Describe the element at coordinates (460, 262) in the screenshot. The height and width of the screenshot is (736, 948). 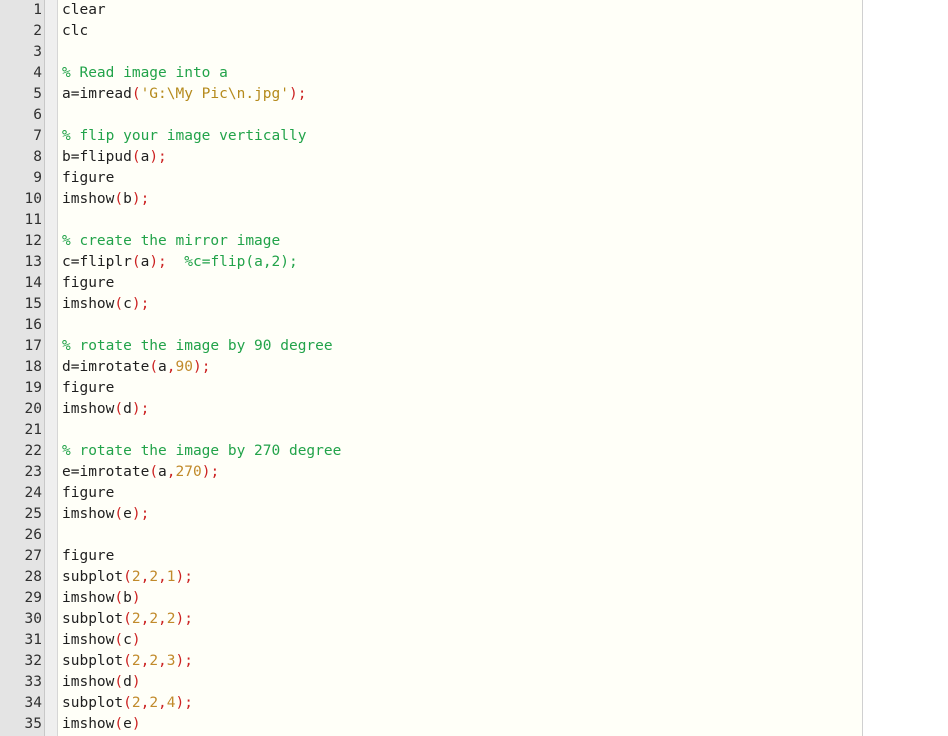
I see `code-line: c=fliplr(a); %c=flip(a,2);` at that location.